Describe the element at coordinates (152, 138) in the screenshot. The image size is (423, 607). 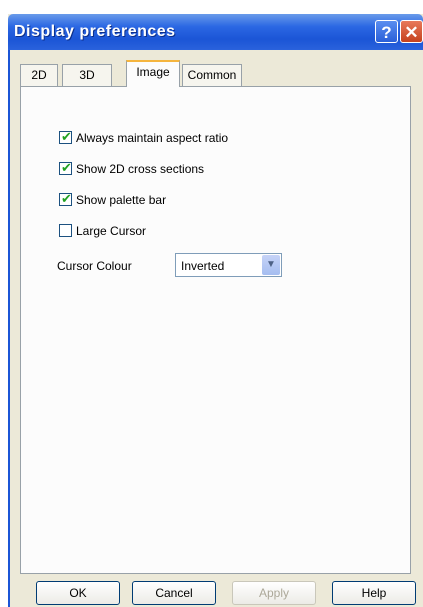
I see `aspect-ratio-label: Always maintain aspect ratio` at that location.